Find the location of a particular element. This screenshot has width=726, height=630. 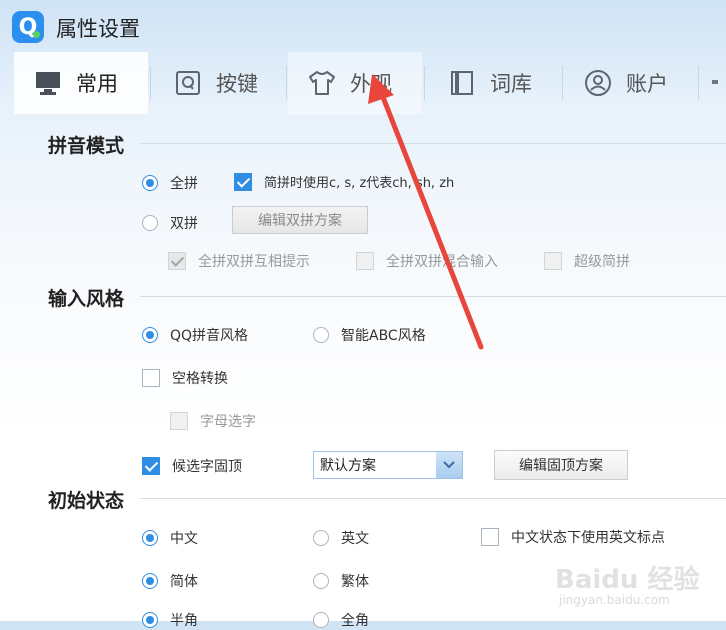

tab-account: 账户 is located at coordinates (629, 83).